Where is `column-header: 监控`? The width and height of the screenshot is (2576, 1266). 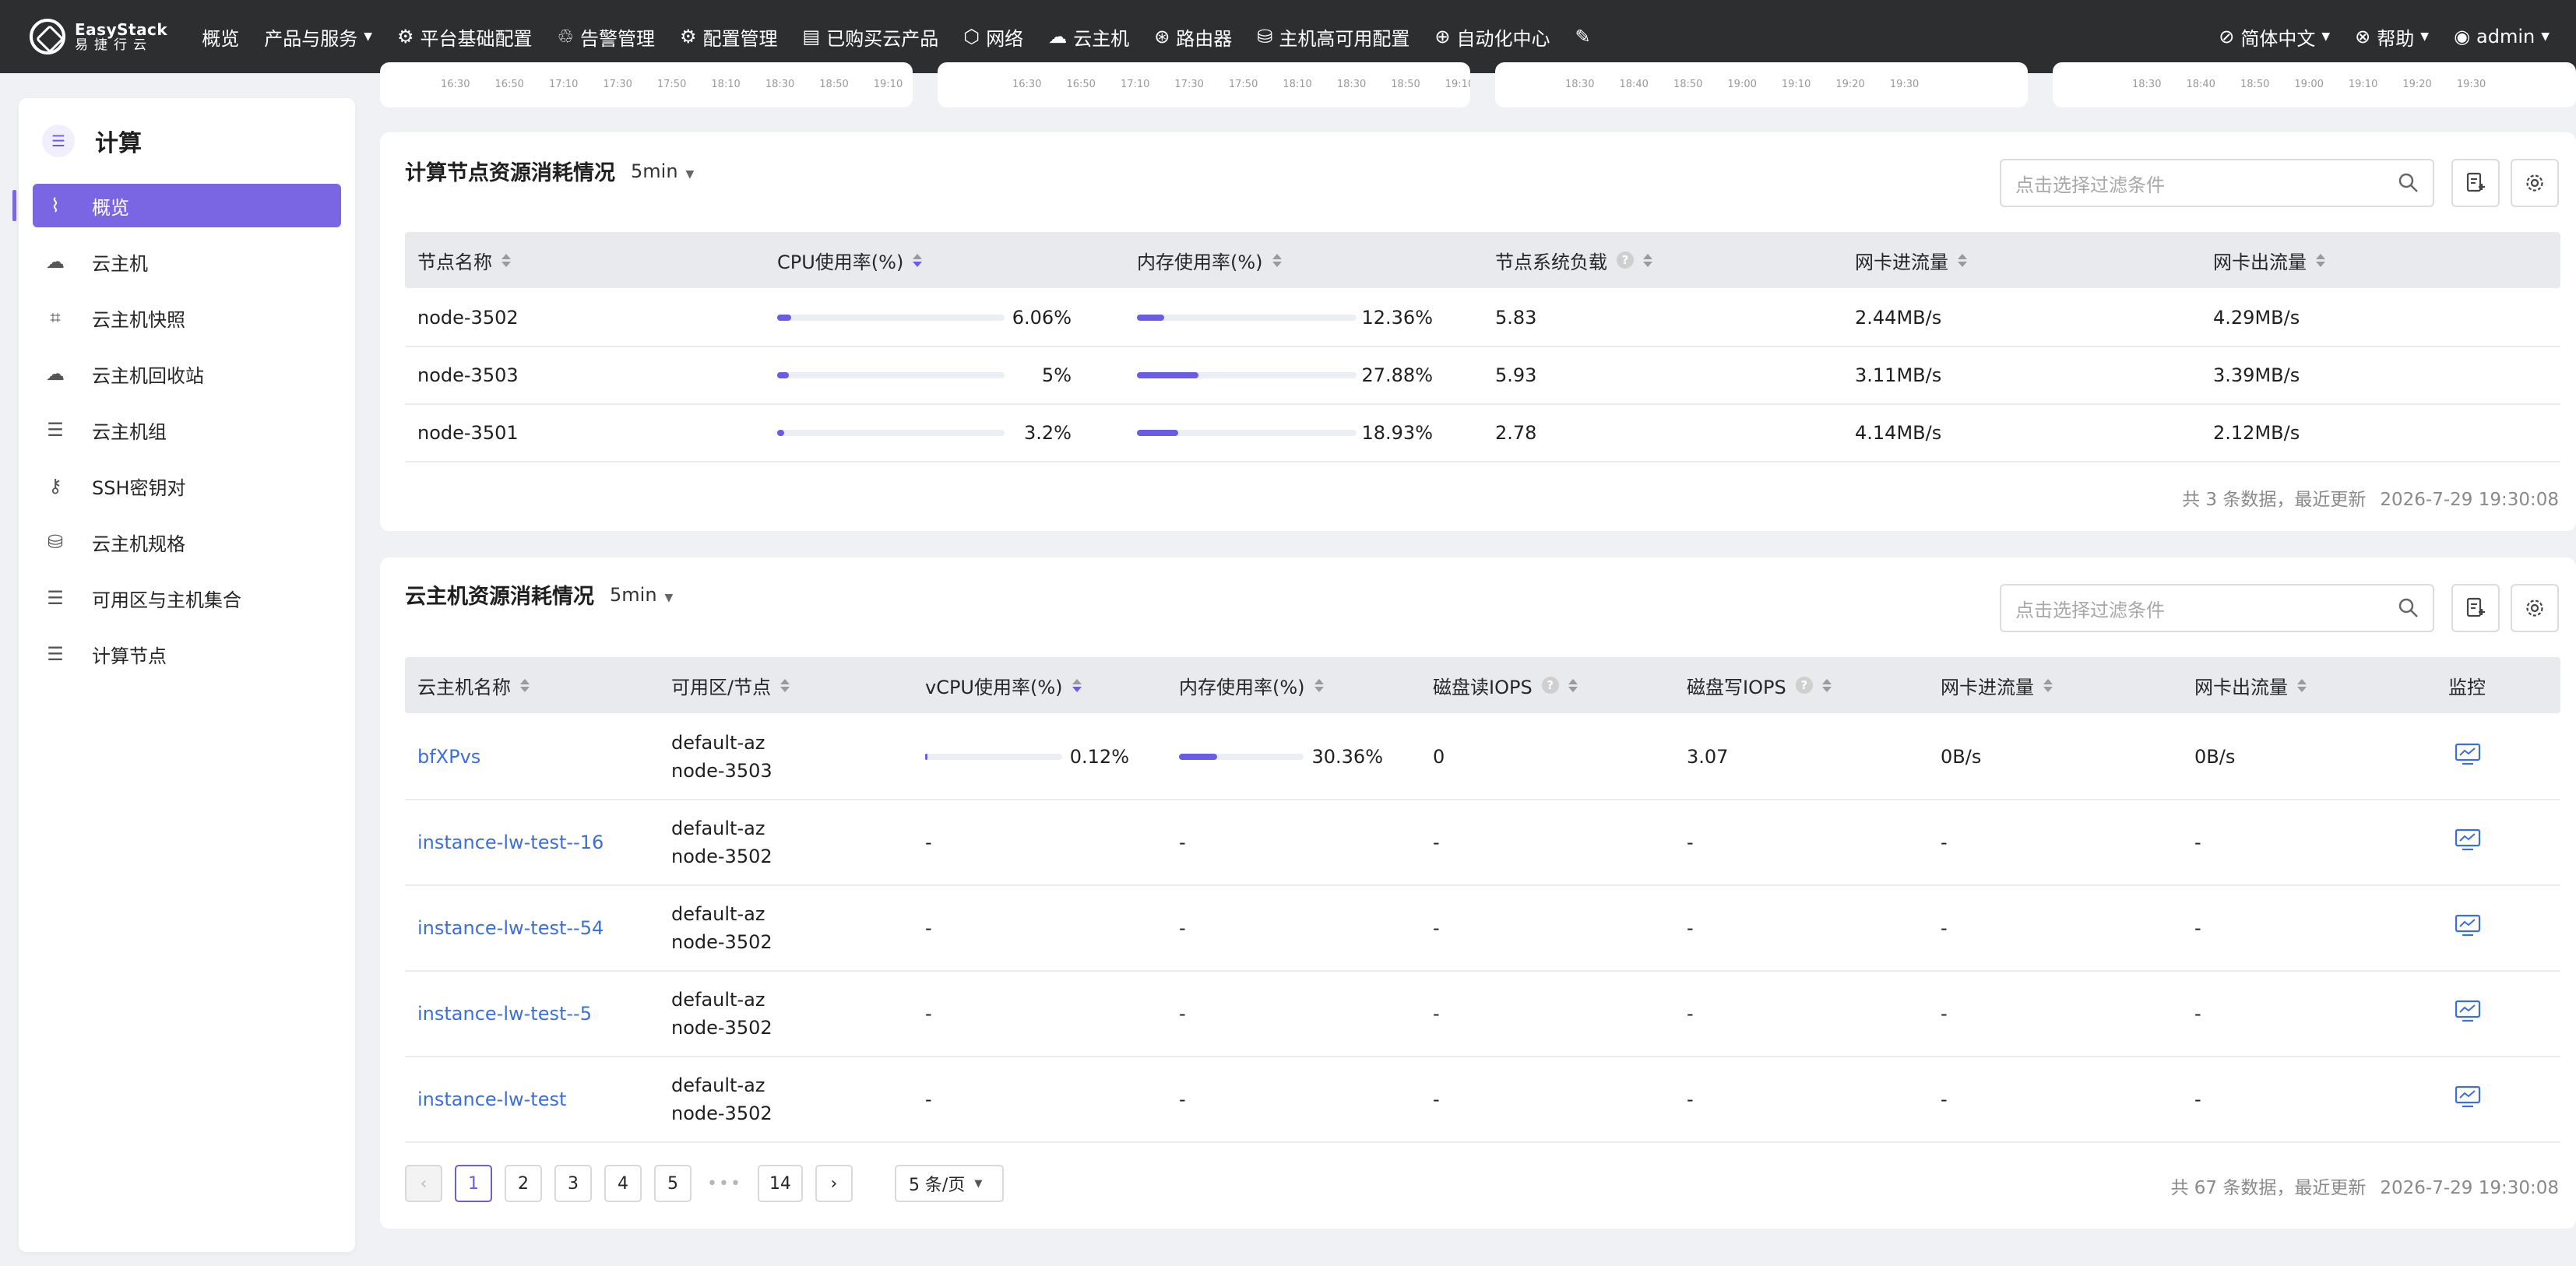 column-header: 监控 is located at coordinates (2467, 685).